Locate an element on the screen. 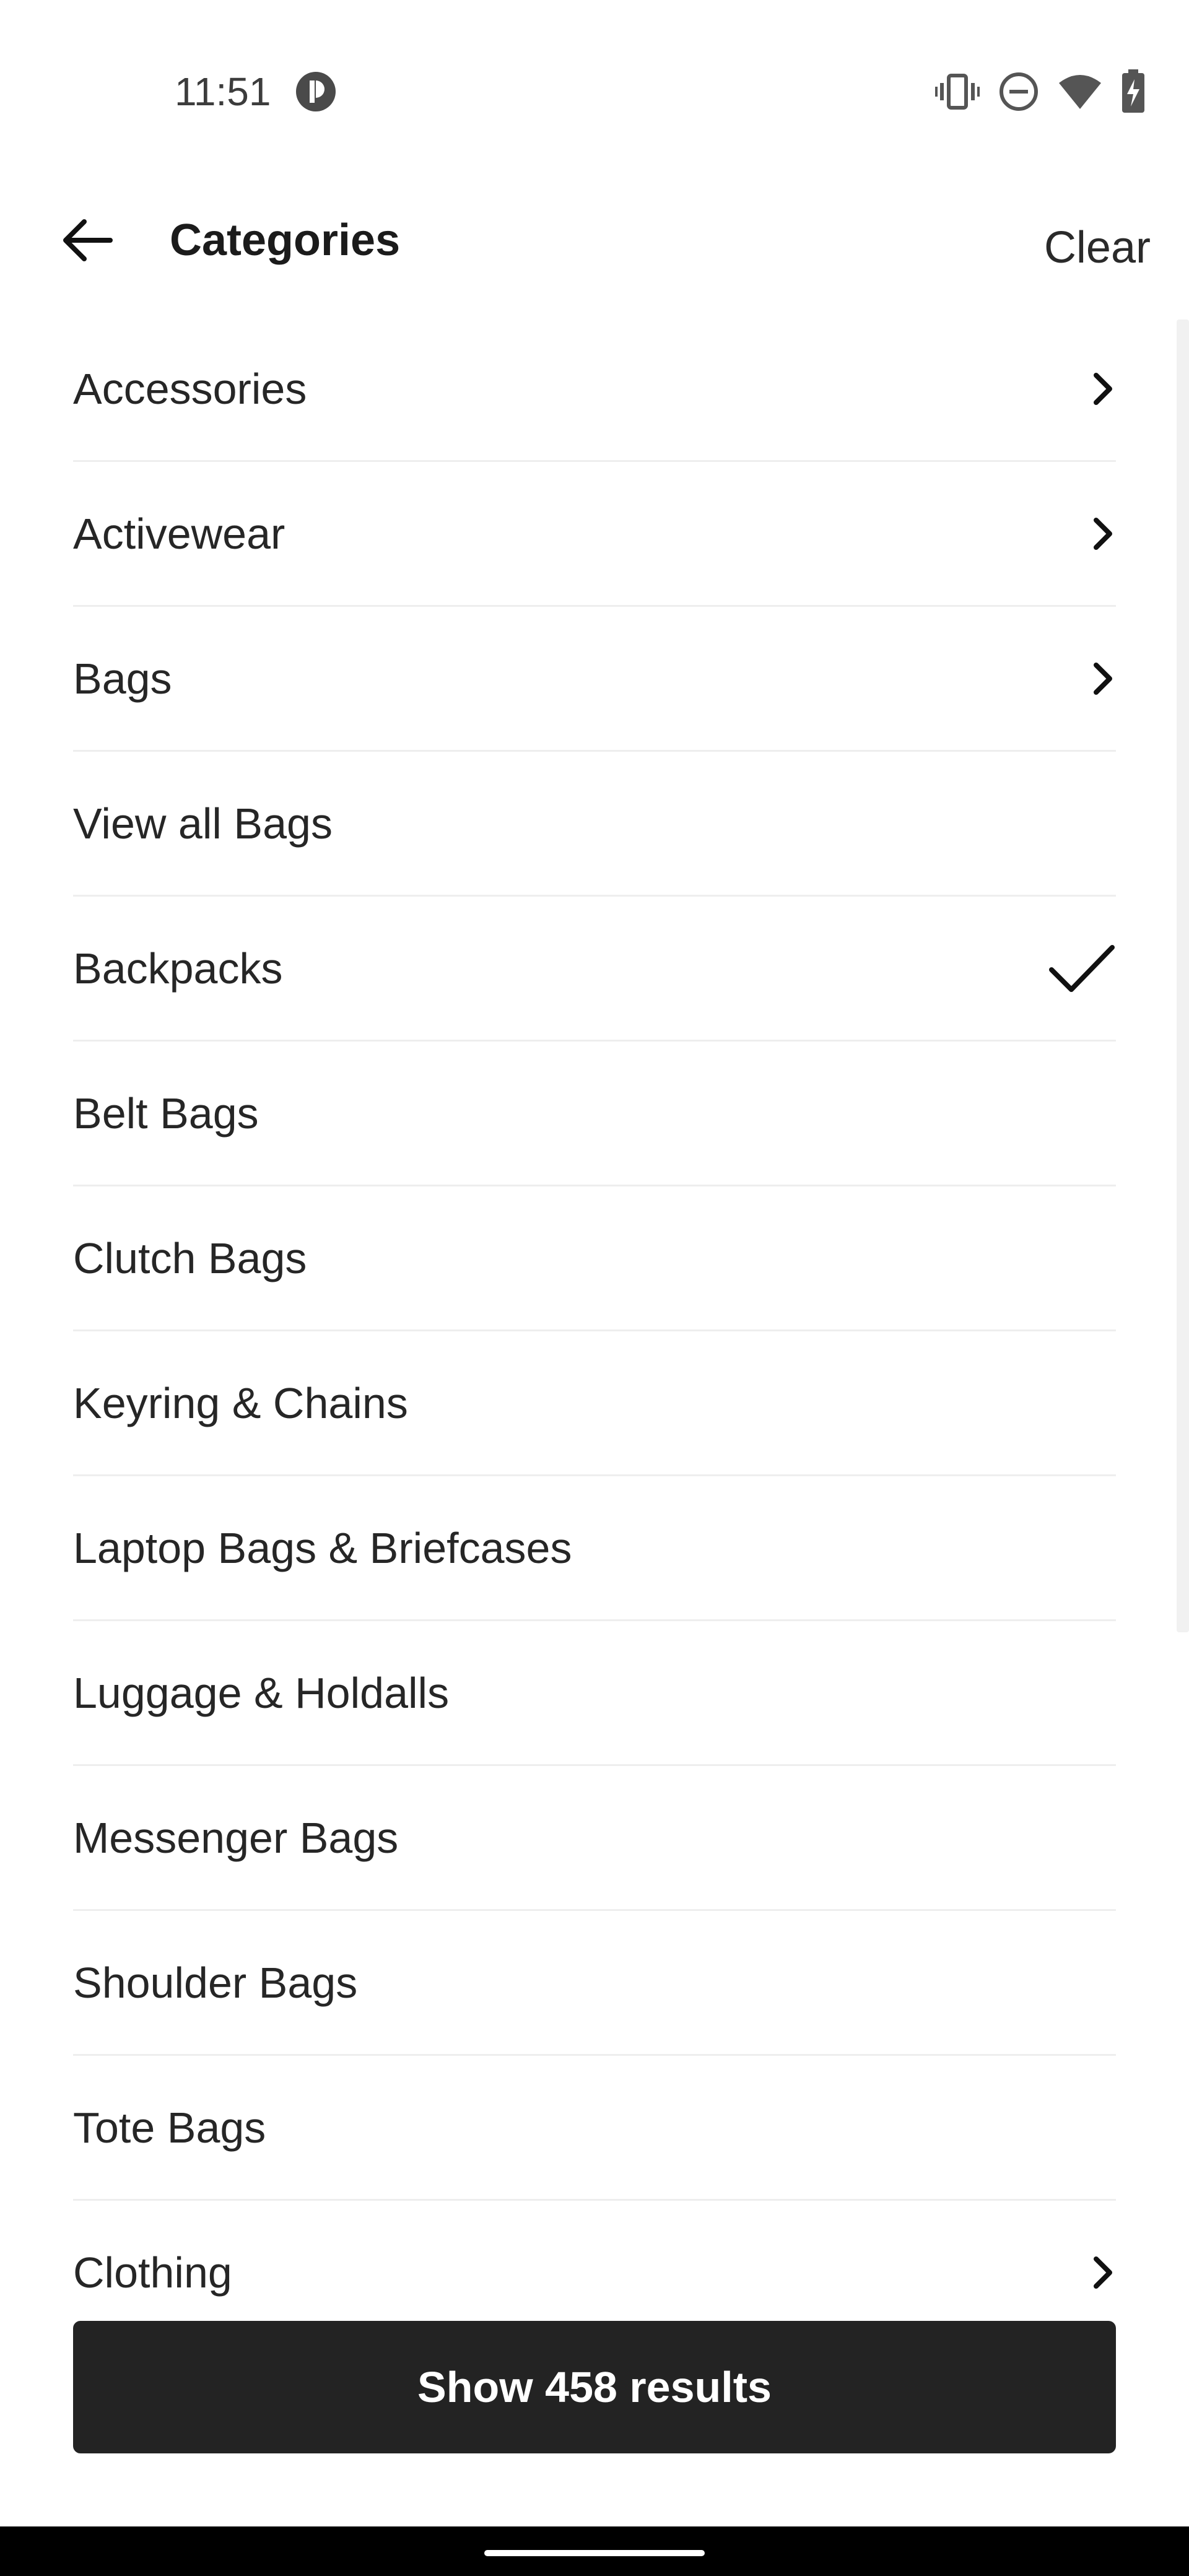 The image size is (1189, 2576). category-label: Accessories is located at coordinates (190, 388).